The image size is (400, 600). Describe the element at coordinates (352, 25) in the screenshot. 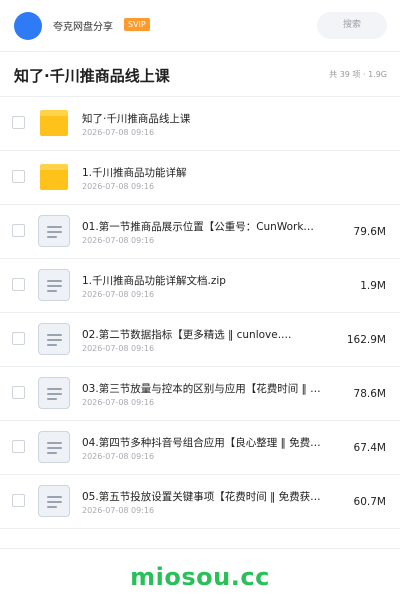

I see `search-button: 搜索` at that location.